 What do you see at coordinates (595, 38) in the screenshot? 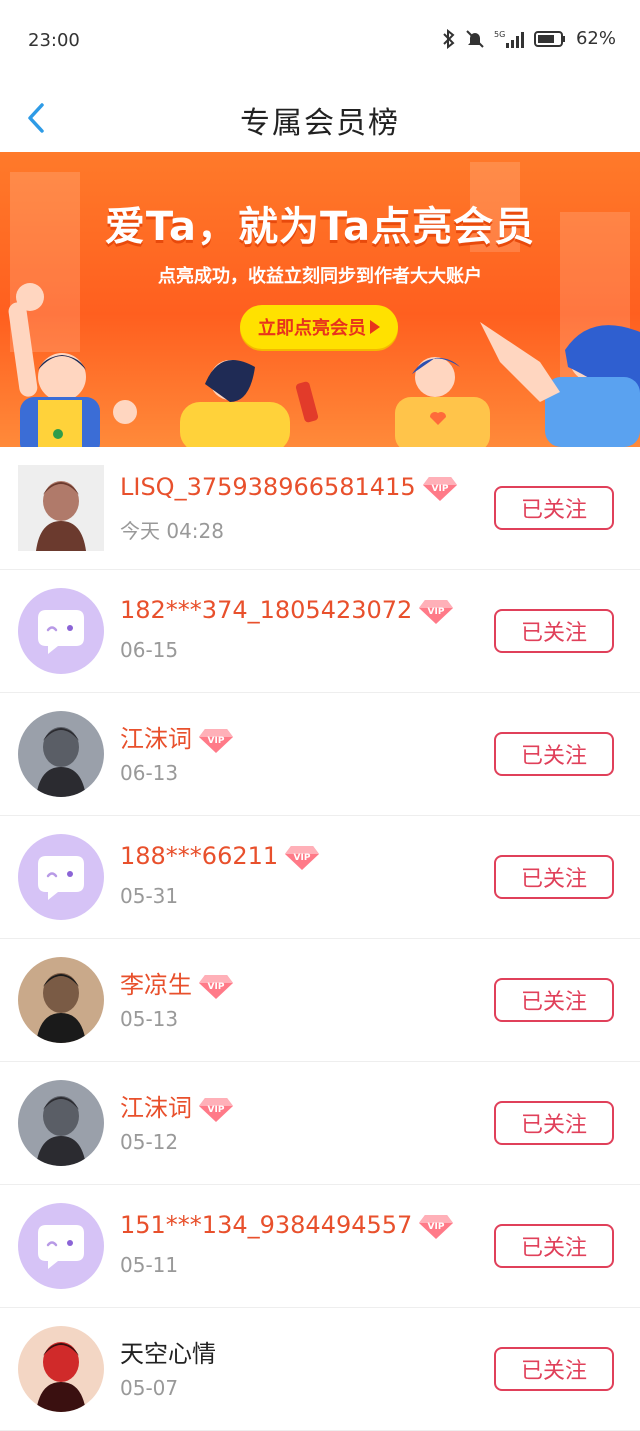
I see `battery-percentage: 62%` at bounding box center [595, 38].